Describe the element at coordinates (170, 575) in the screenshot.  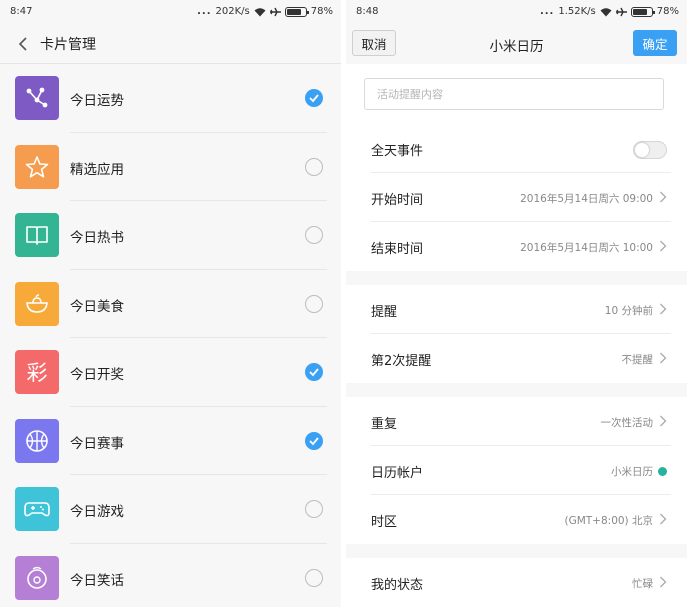
I see `card-item-jokes: 今日笑话` at that location.